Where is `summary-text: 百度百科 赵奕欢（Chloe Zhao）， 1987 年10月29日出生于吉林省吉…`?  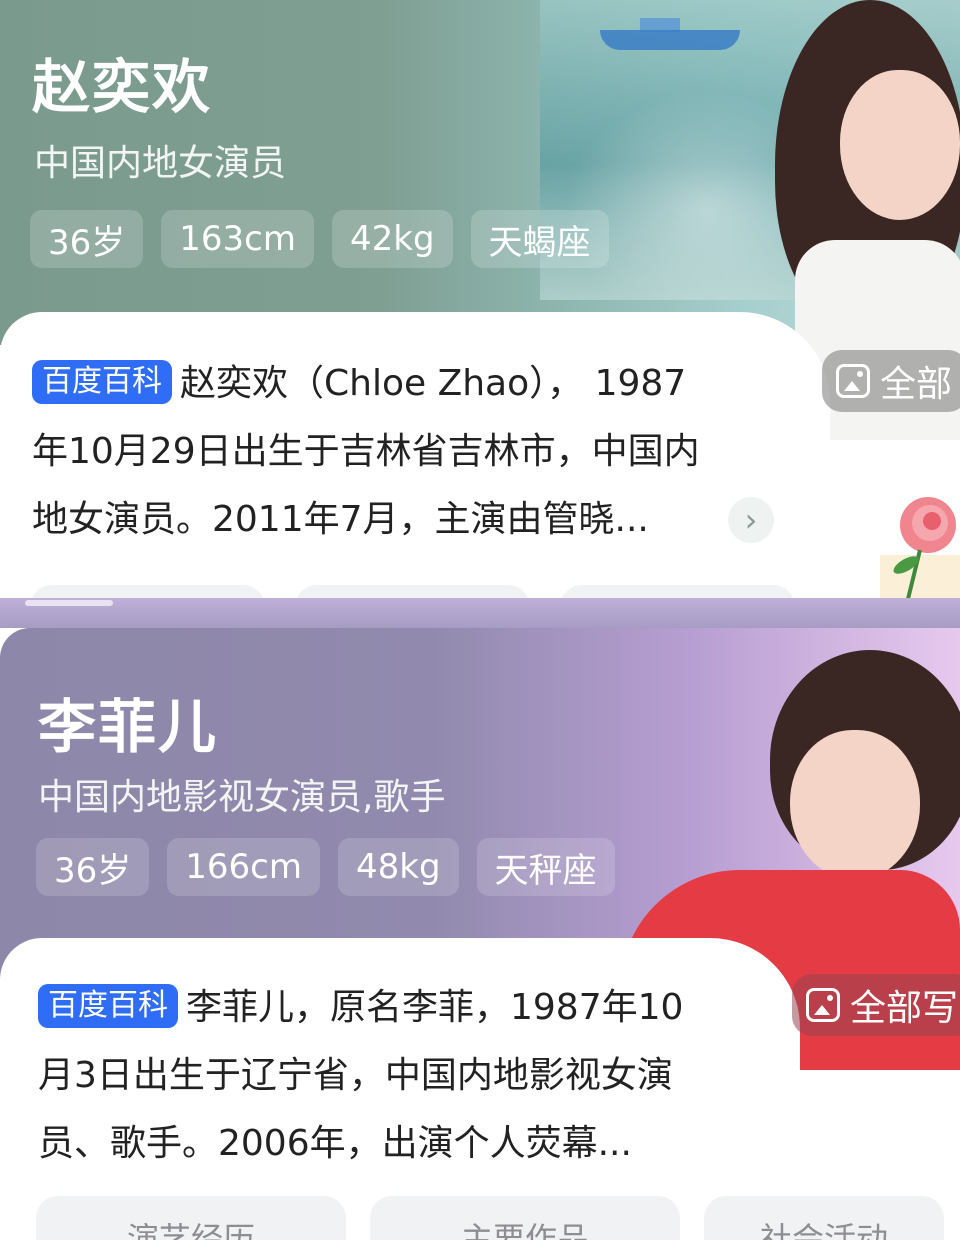
summary-text: 百度百科 赵奕欢（Chloe Zhao）， 1987 年10月29日出生于吉林省吉… is located at coordinates (412, 452).